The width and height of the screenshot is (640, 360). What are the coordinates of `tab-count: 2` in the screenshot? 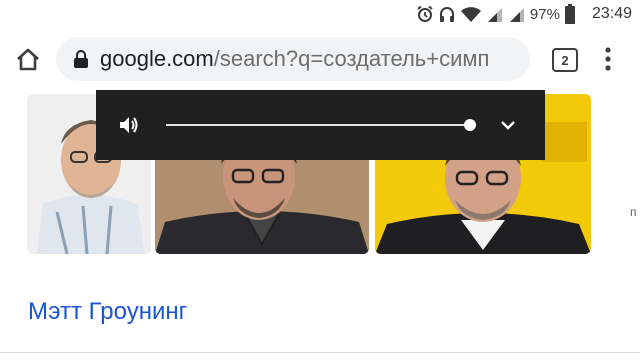 It's located at (565, 60).